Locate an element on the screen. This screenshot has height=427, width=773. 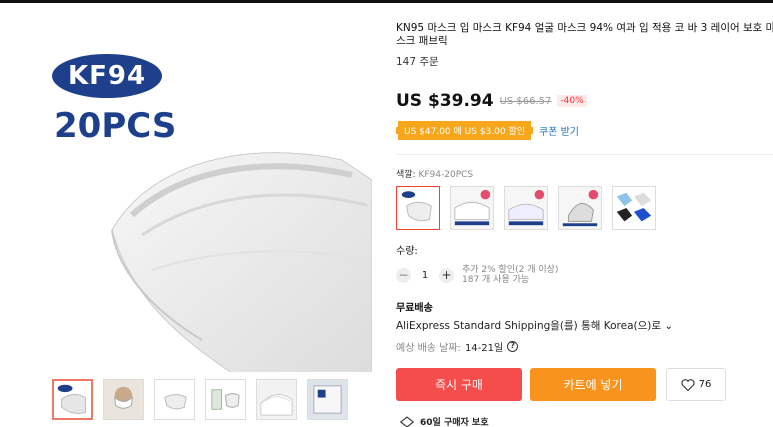
quantity-note: 추가 2% 할인(2 개 이상) 187 개 사용 가능 is located at coordinates (510, 275).